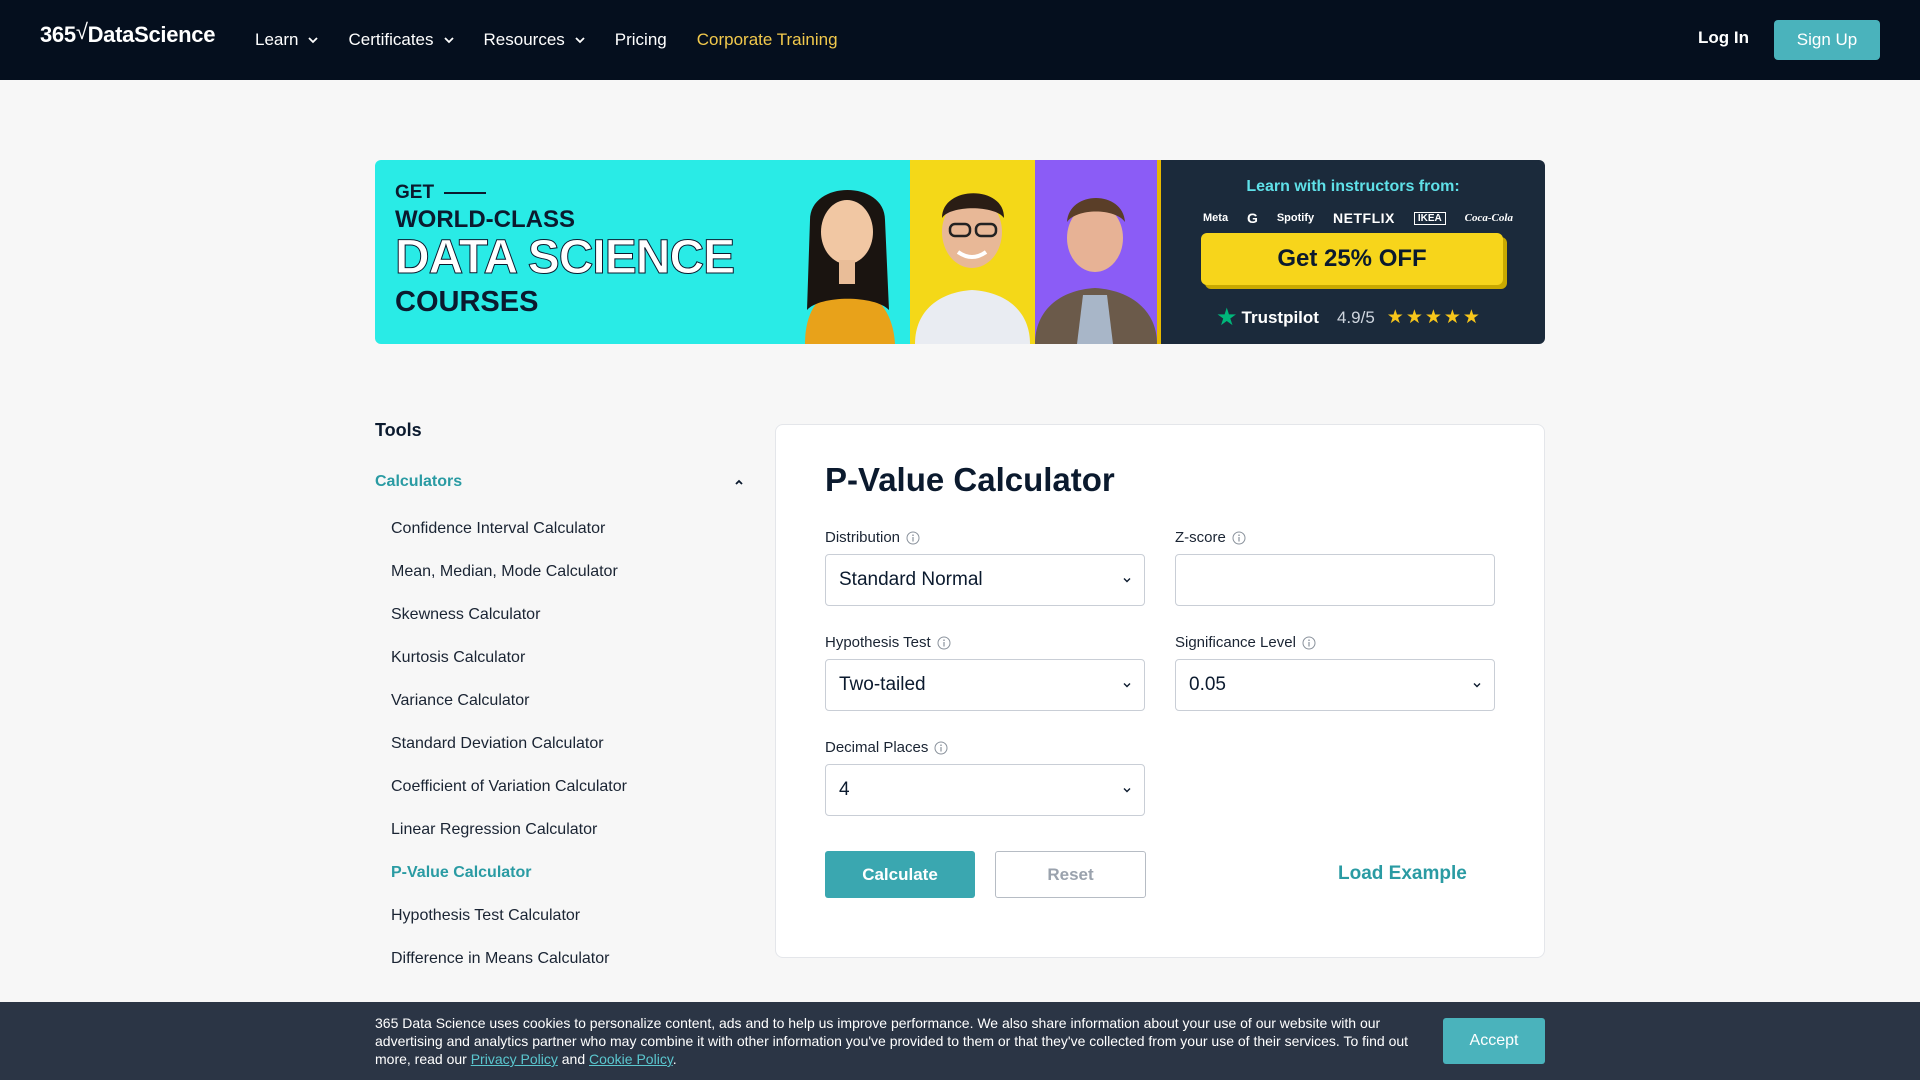 The image size is (1920, 1080). I want to click on zscore-input, so click(1335, 580).